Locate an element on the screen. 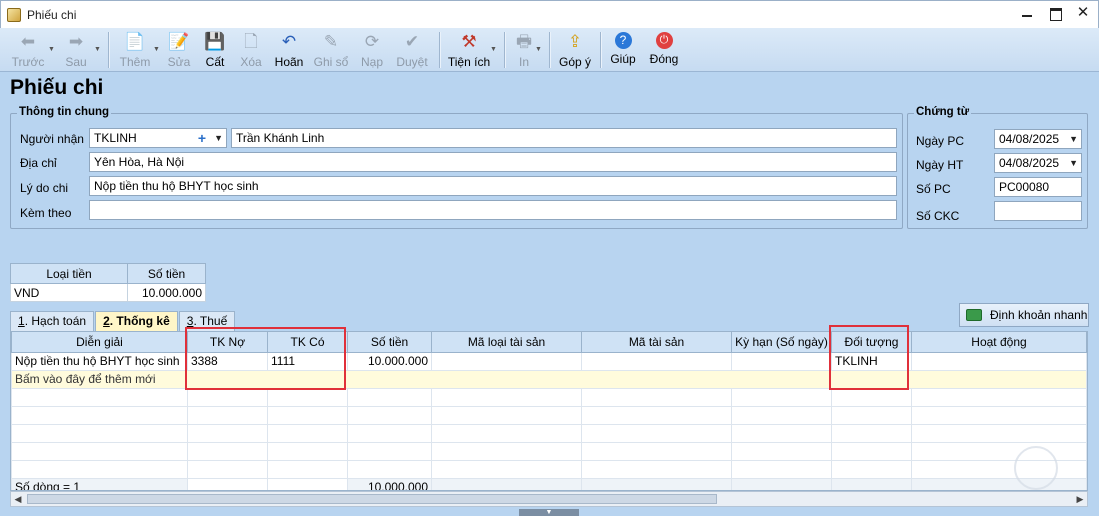 This screenshot has height=516, width=1099. watermark-stamp is located at coordinates (1036, 468).